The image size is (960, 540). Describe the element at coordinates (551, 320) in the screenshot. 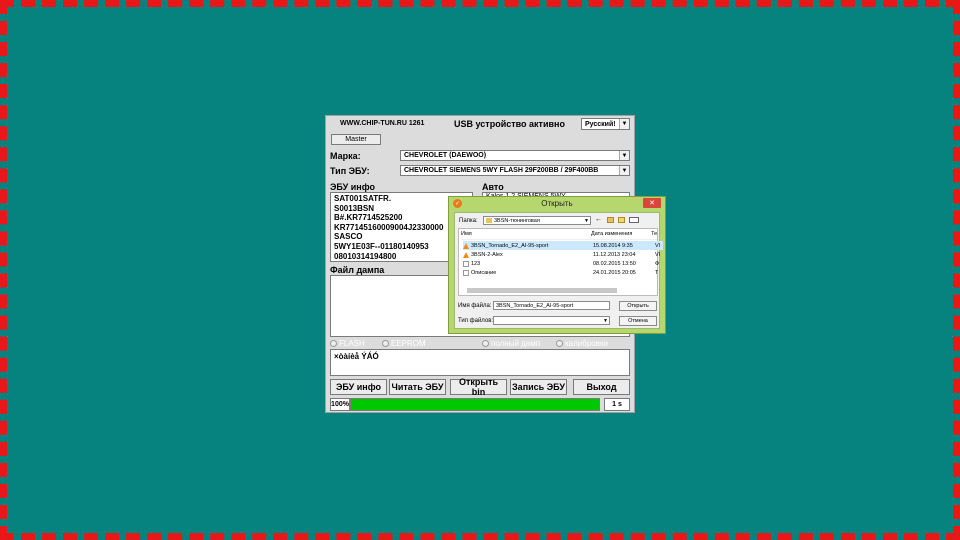

I see `filetype-select: ▼` at that location.